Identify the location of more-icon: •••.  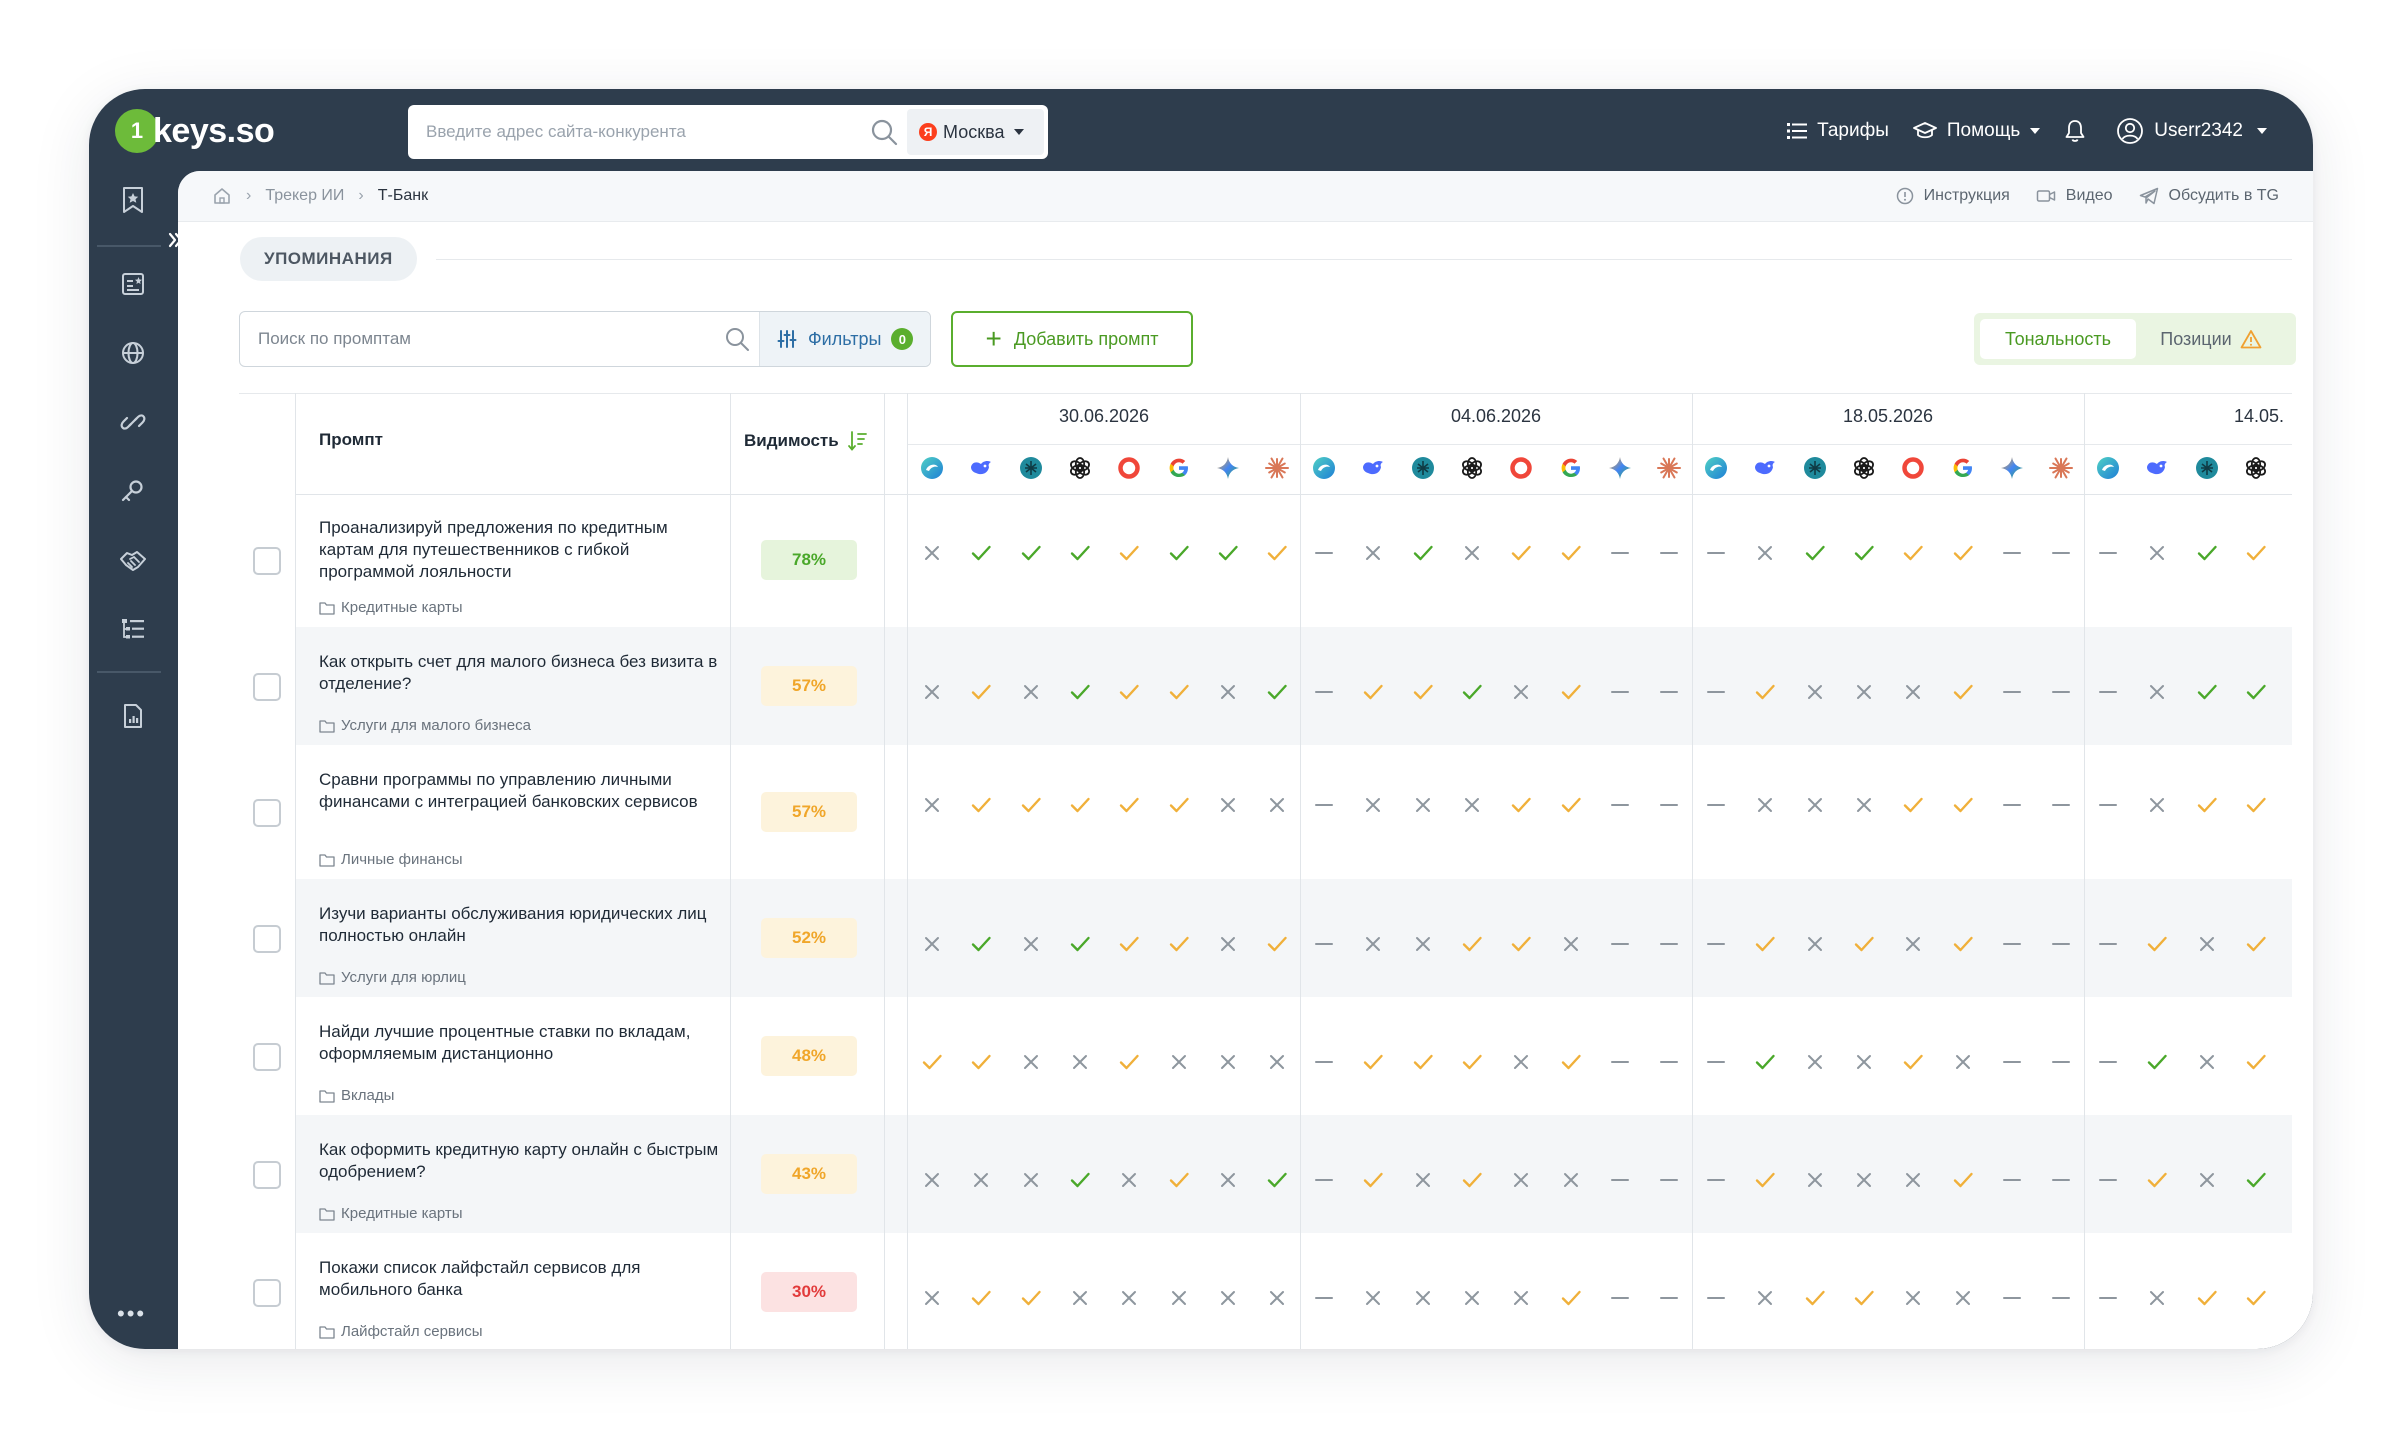
(131, 1314).